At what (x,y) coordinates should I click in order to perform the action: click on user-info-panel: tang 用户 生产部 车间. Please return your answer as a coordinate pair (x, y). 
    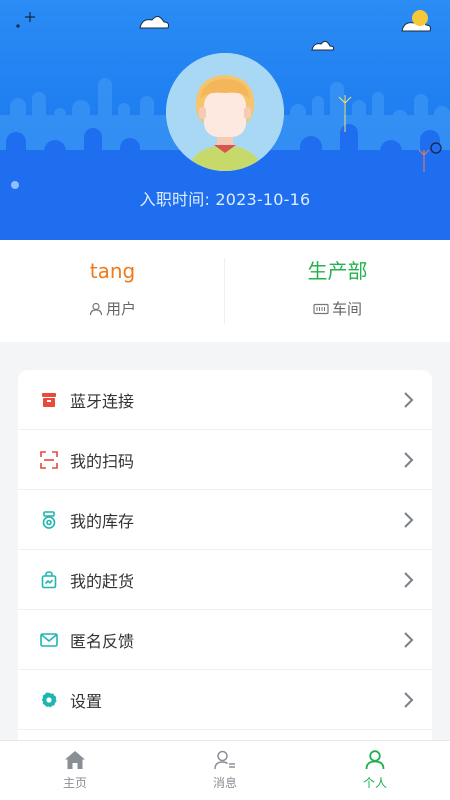
    Looking at the image, I should click on (225, 291).